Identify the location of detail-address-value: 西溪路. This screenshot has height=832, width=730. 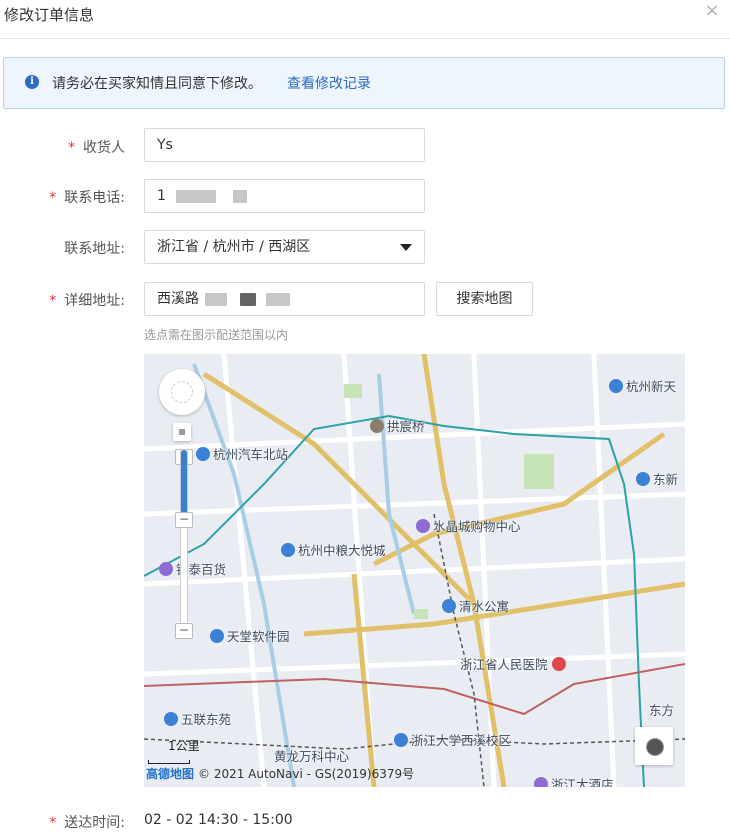
(178, 299).